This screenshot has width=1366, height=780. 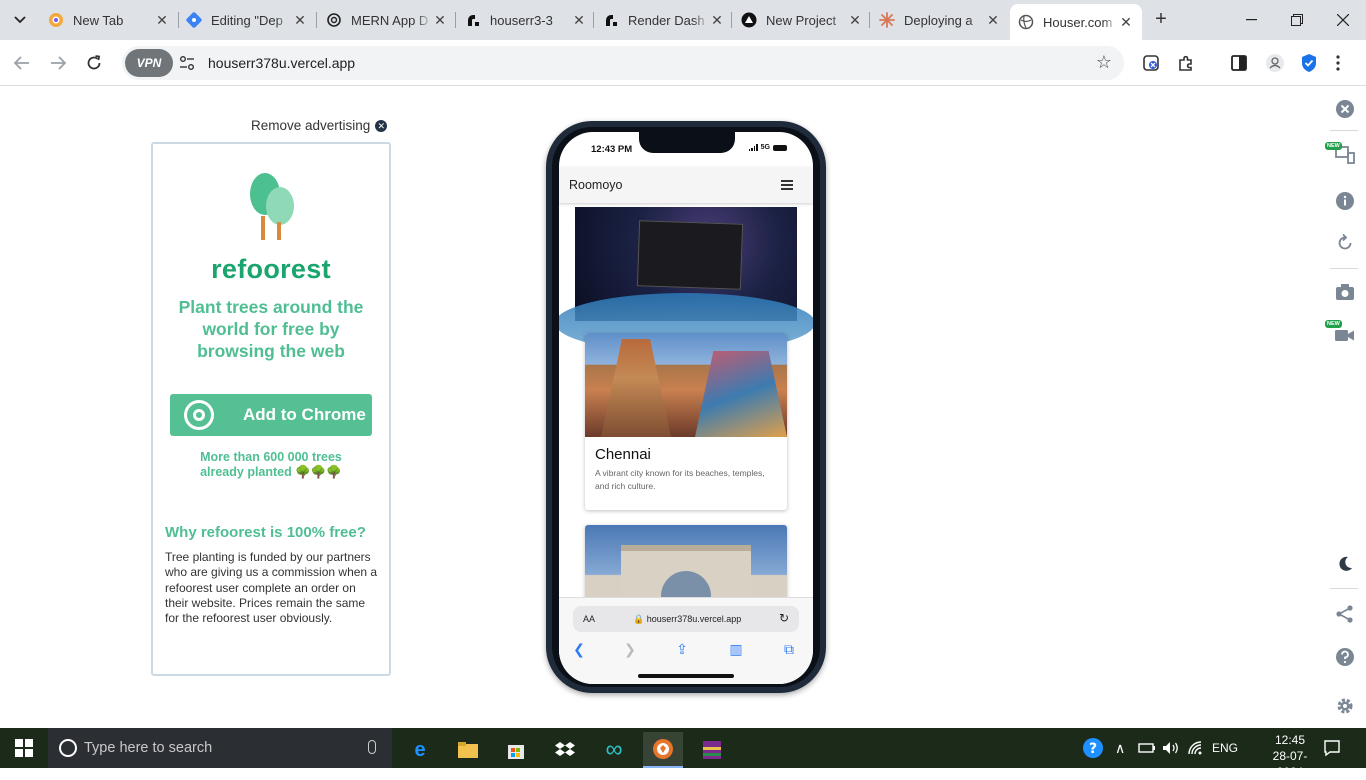 I want to click on tab-new-project: New Project ✕, so click(x=802, y=20).